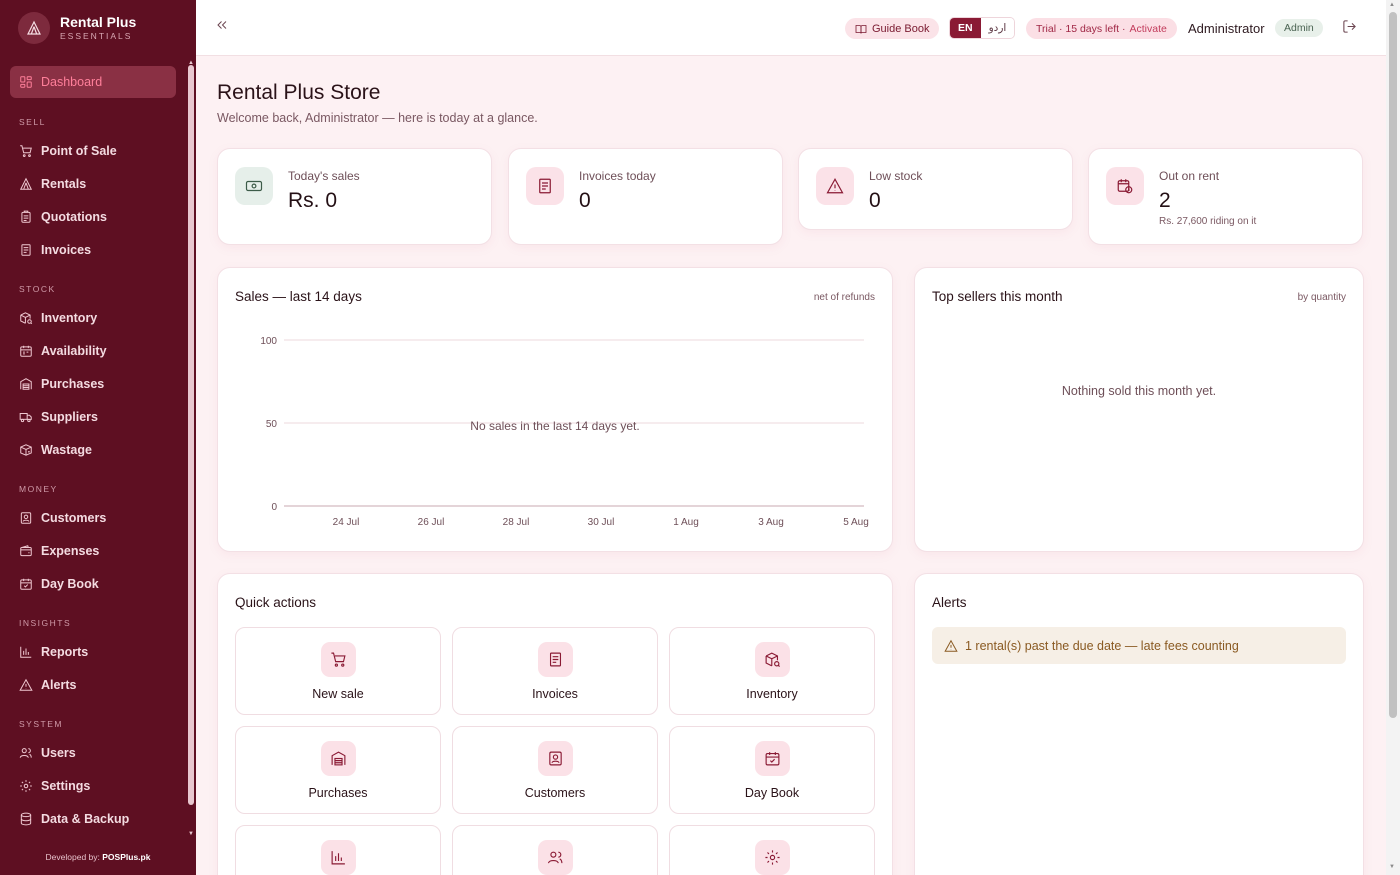 This screenshot has height=875, width=1400. What do you see at coordinates (516, 522) in the screenshot?
I see `chart-x-tick-label: 28 Jul` at bounding box center [516, 522].